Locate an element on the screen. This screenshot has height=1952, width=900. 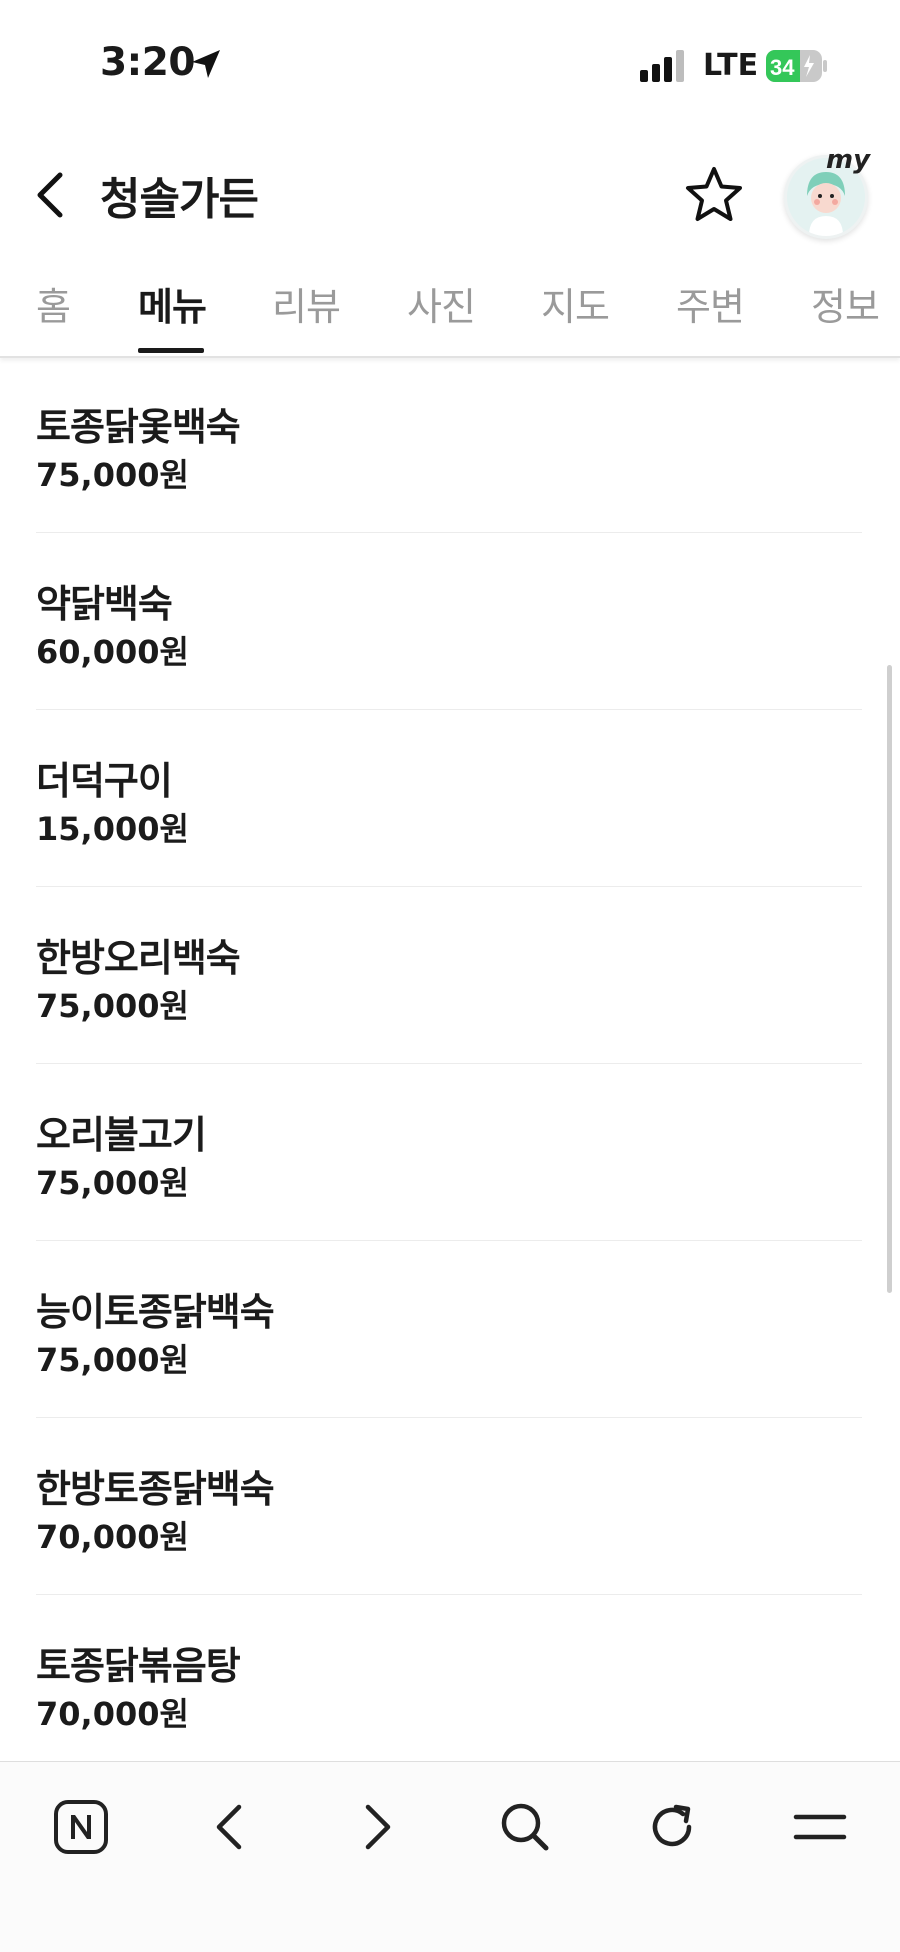
forward-arrow-icon is located at coordinates (378, 1827).